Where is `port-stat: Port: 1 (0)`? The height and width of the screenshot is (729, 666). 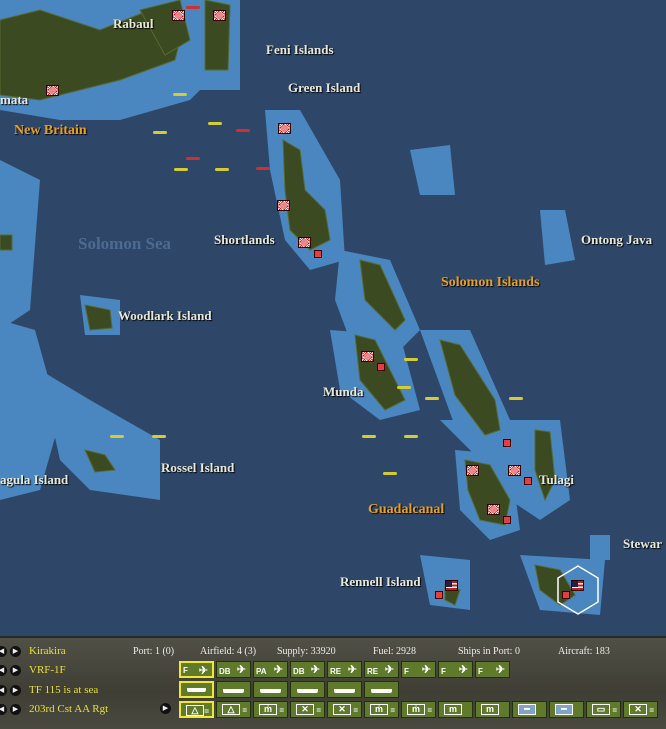 port-stat: Port: 1 (0) is located at coordinates (154, 651).